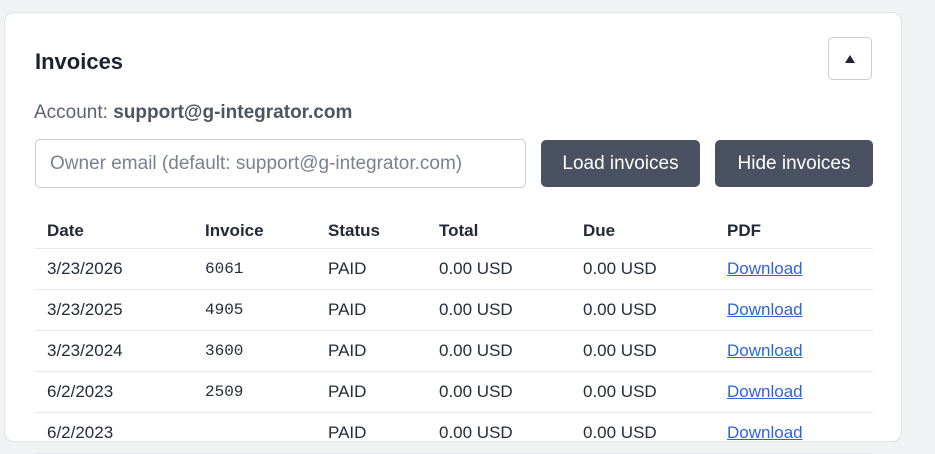  What do you see at coordinates (254, 269) in the screenshot?
I see `cell-invoice: 6061` at bounding box center [254, 269].